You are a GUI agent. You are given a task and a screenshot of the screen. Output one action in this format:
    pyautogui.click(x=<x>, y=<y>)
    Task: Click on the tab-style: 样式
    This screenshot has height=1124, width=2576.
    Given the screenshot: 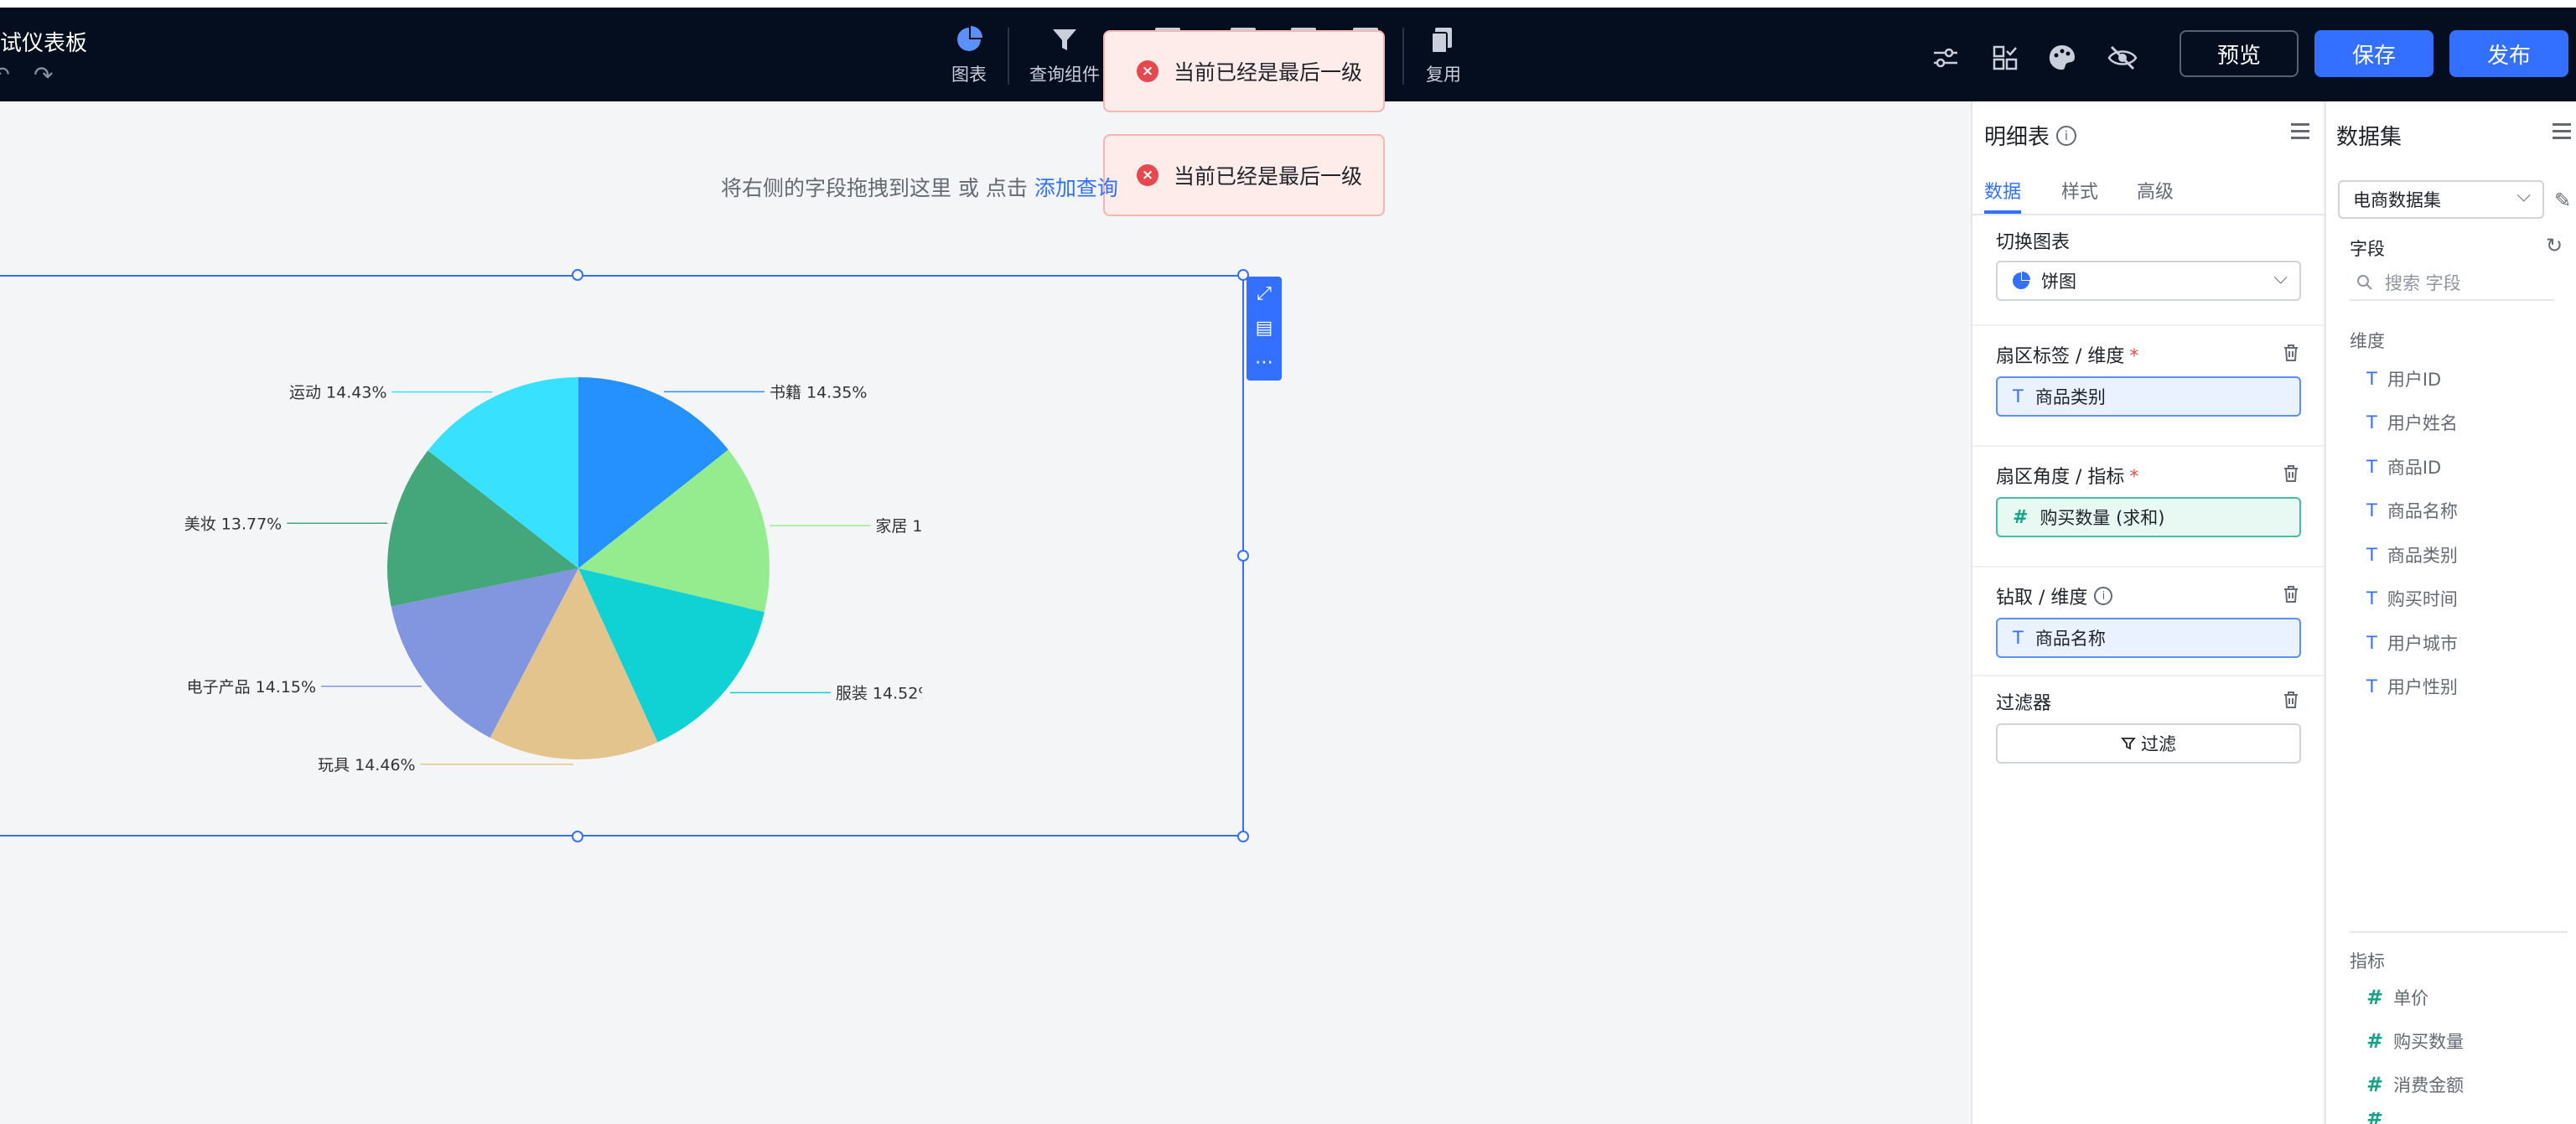 What is the action you would take?
    pyautogui.click(x=2079, y=190)
    